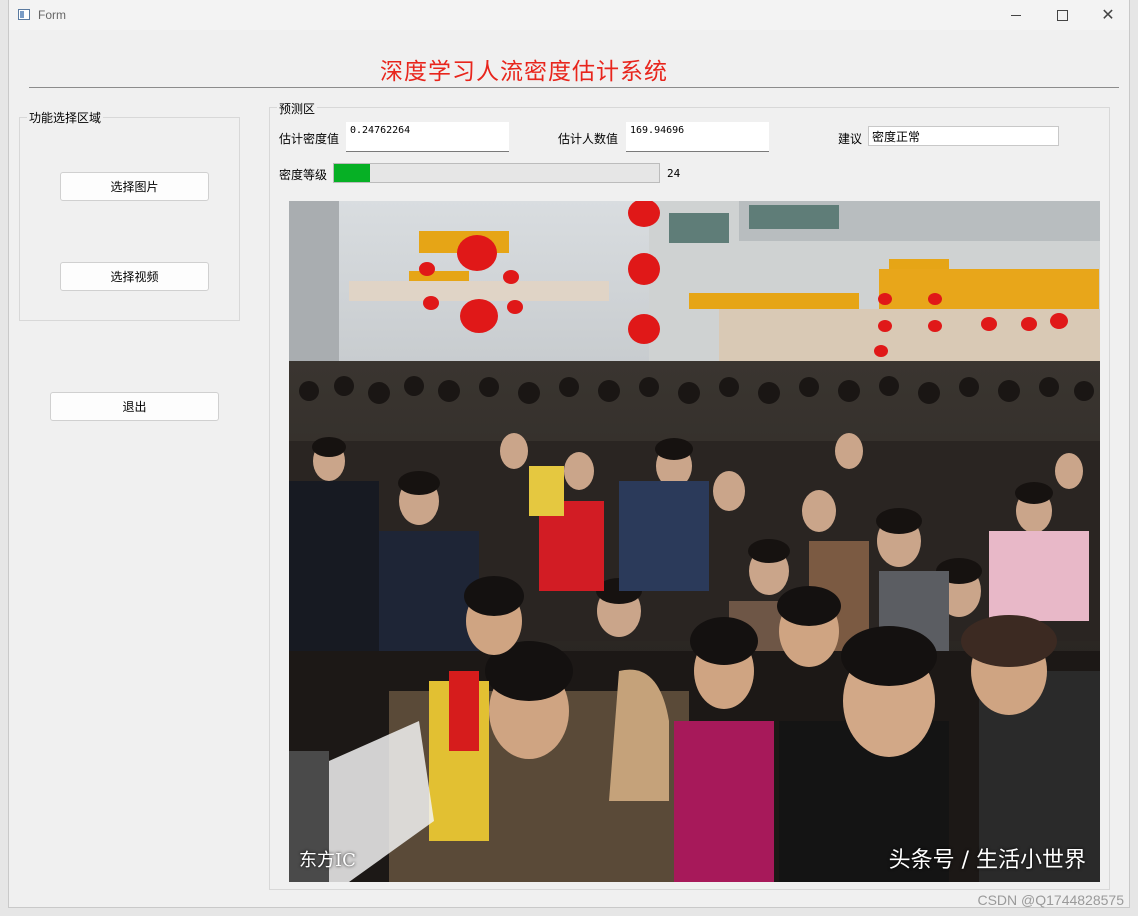 This screenshot has height=916, width=1138. I want to click on app-icon, so click(24, 14).